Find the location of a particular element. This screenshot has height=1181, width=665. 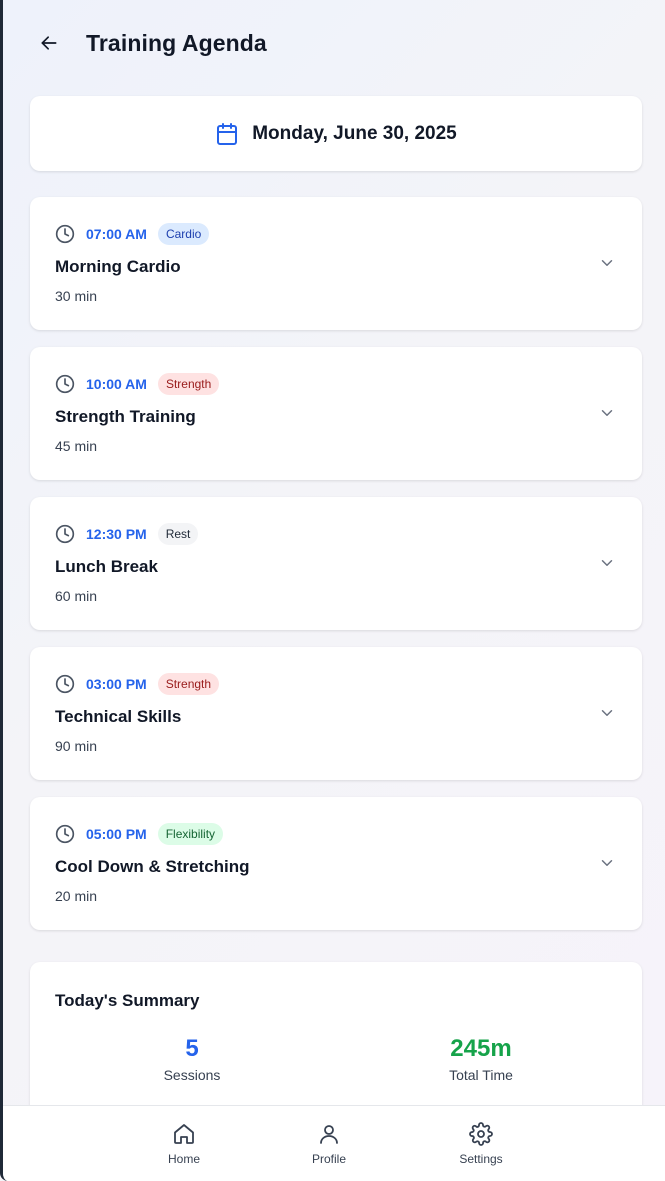

gear-icon is located at coordinates (481, 1134).